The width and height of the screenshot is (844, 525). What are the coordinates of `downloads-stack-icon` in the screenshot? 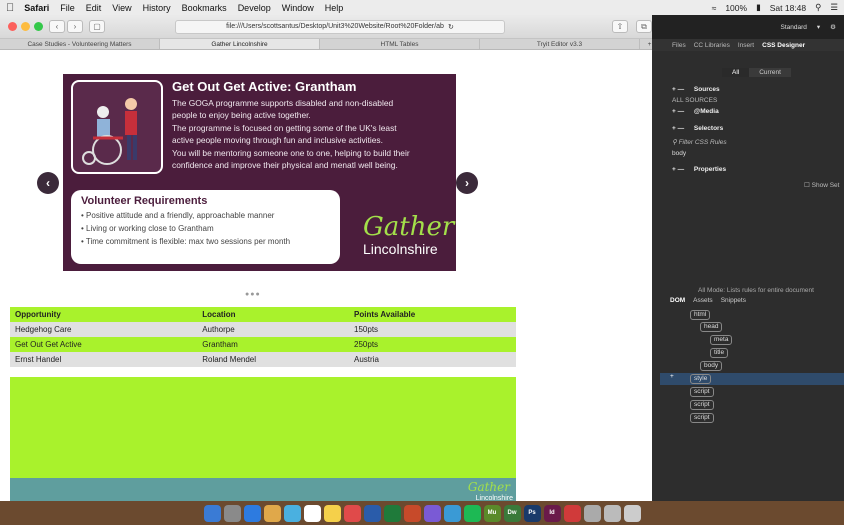 It's located at (612, 513).